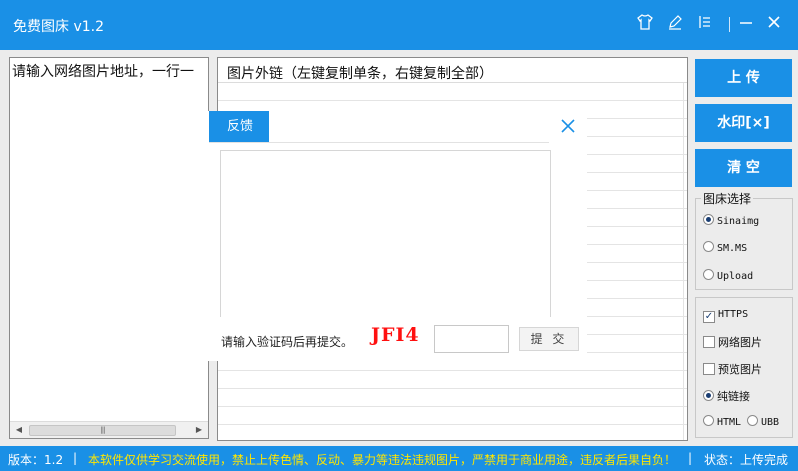  I want to click on radio-pure-link: 纯链接, so click(726, 396).